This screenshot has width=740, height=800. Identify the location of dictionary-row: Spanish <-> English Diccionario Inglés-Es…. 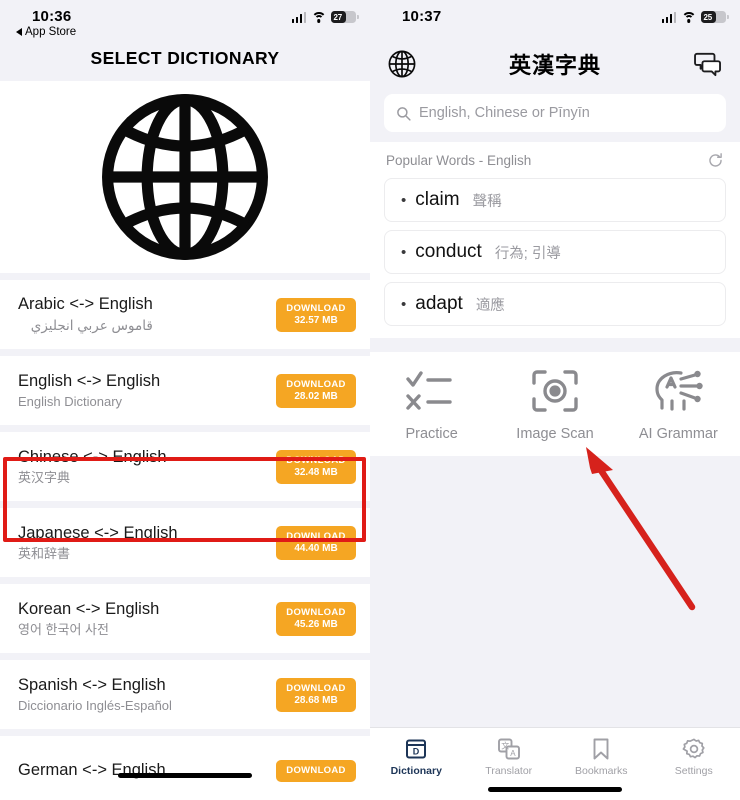
(185, 694).